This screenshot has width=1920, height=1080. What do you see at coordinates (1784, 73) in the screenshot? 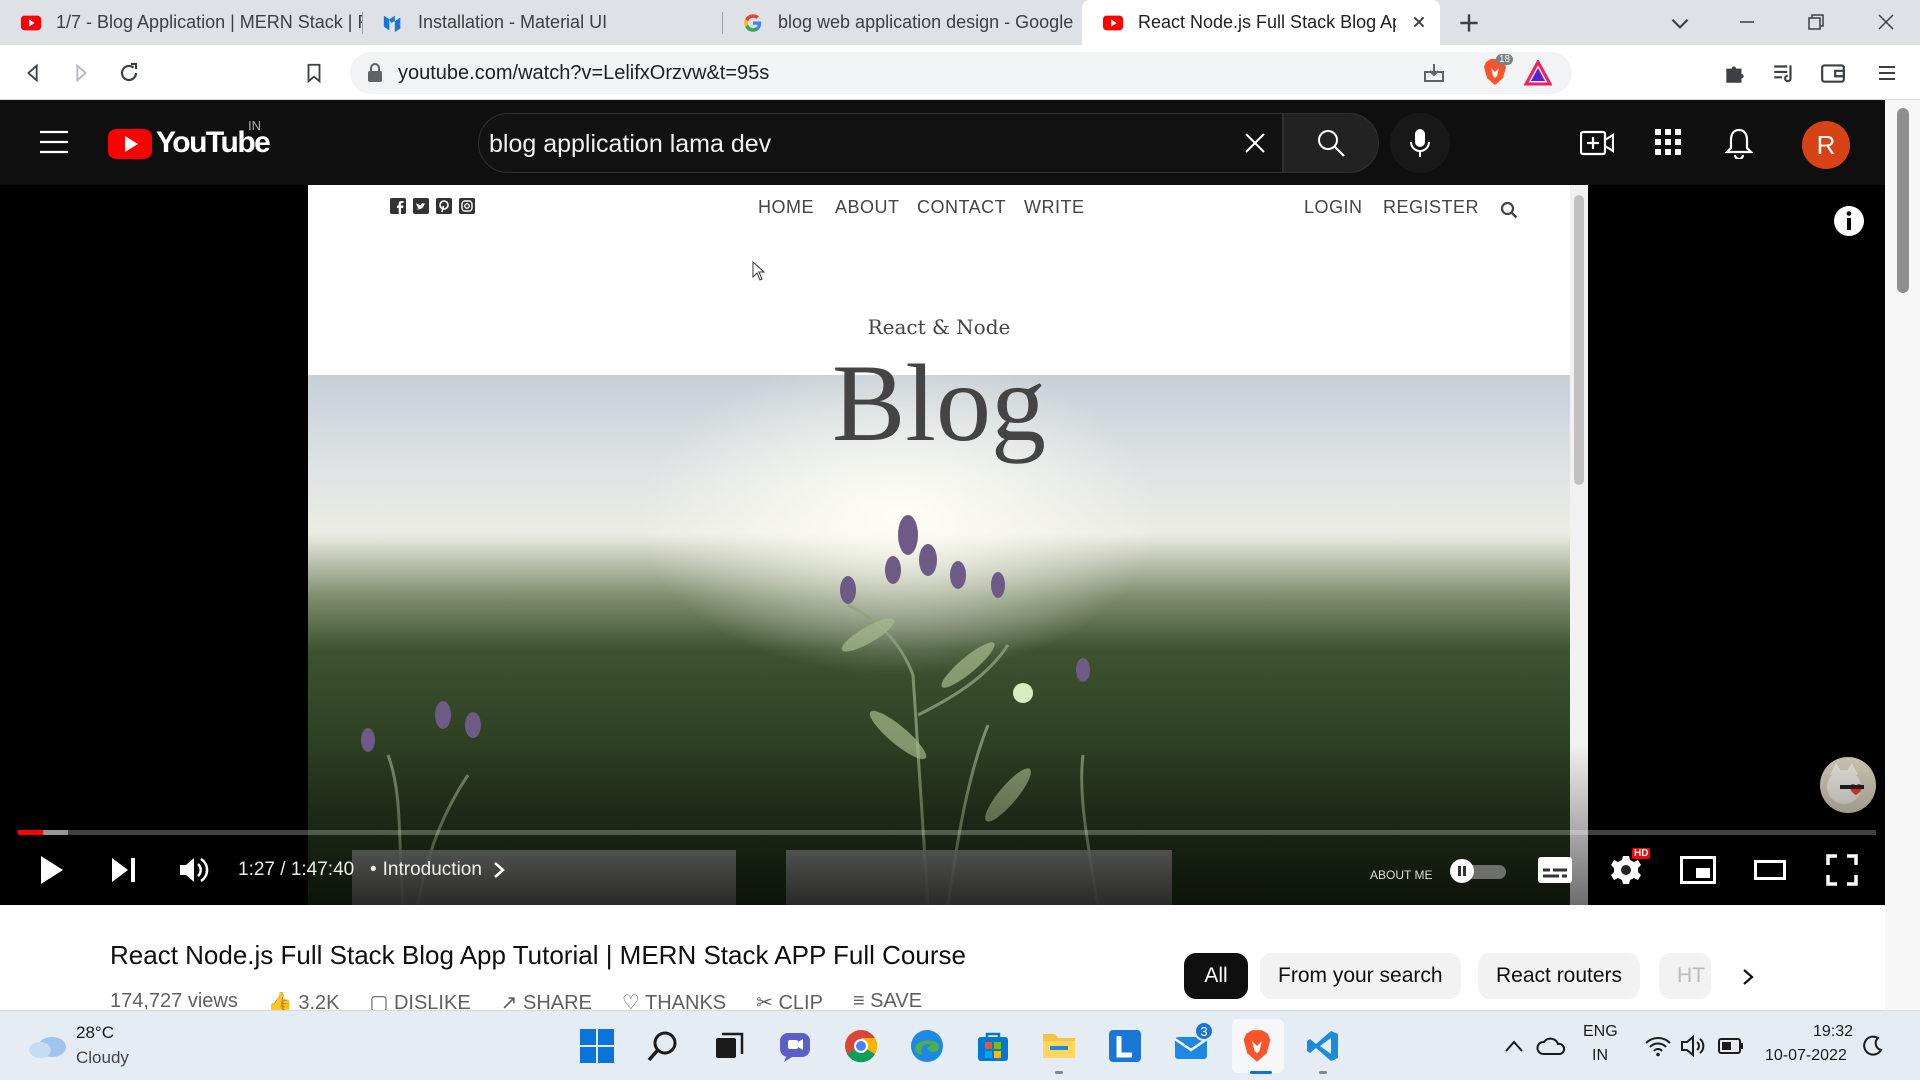
I see `reading-list-icon` at bounding box center [1784, 73].